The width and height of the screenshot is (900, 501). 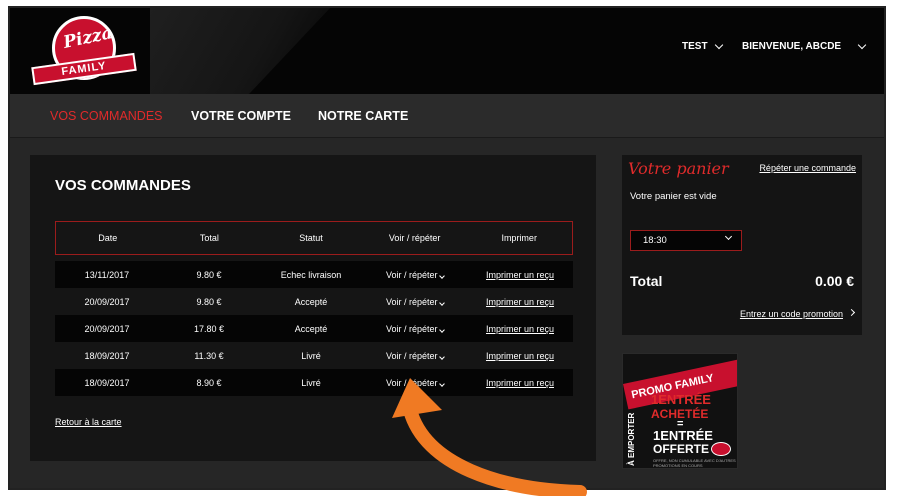 What do you see at coordinates (107, 274) in the screenshot?
I see `order-date: 13/11/2017` at bounding box center [107, 274].